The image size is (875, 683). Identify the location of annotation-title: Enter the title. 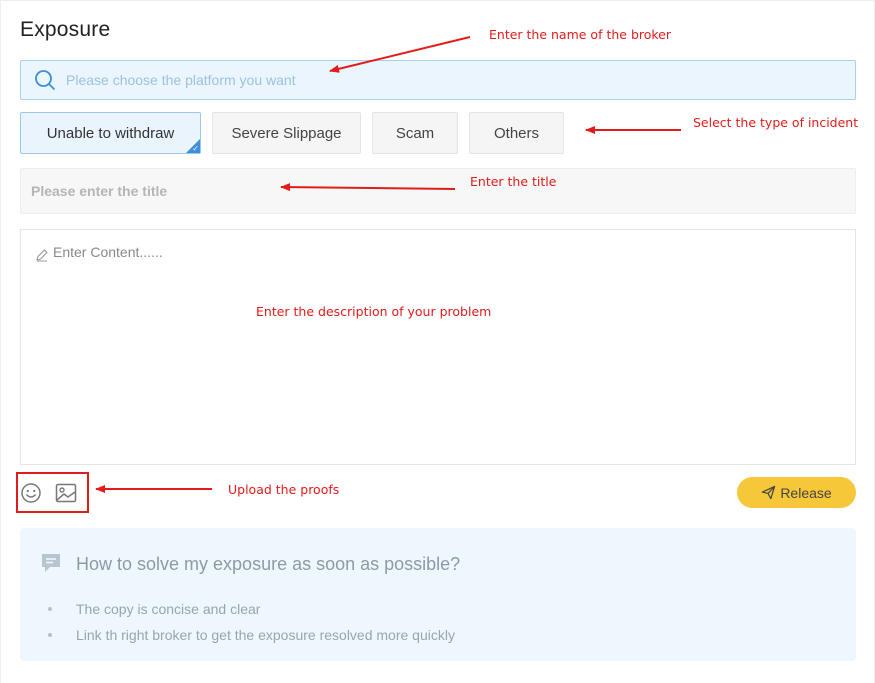
(513, 181).